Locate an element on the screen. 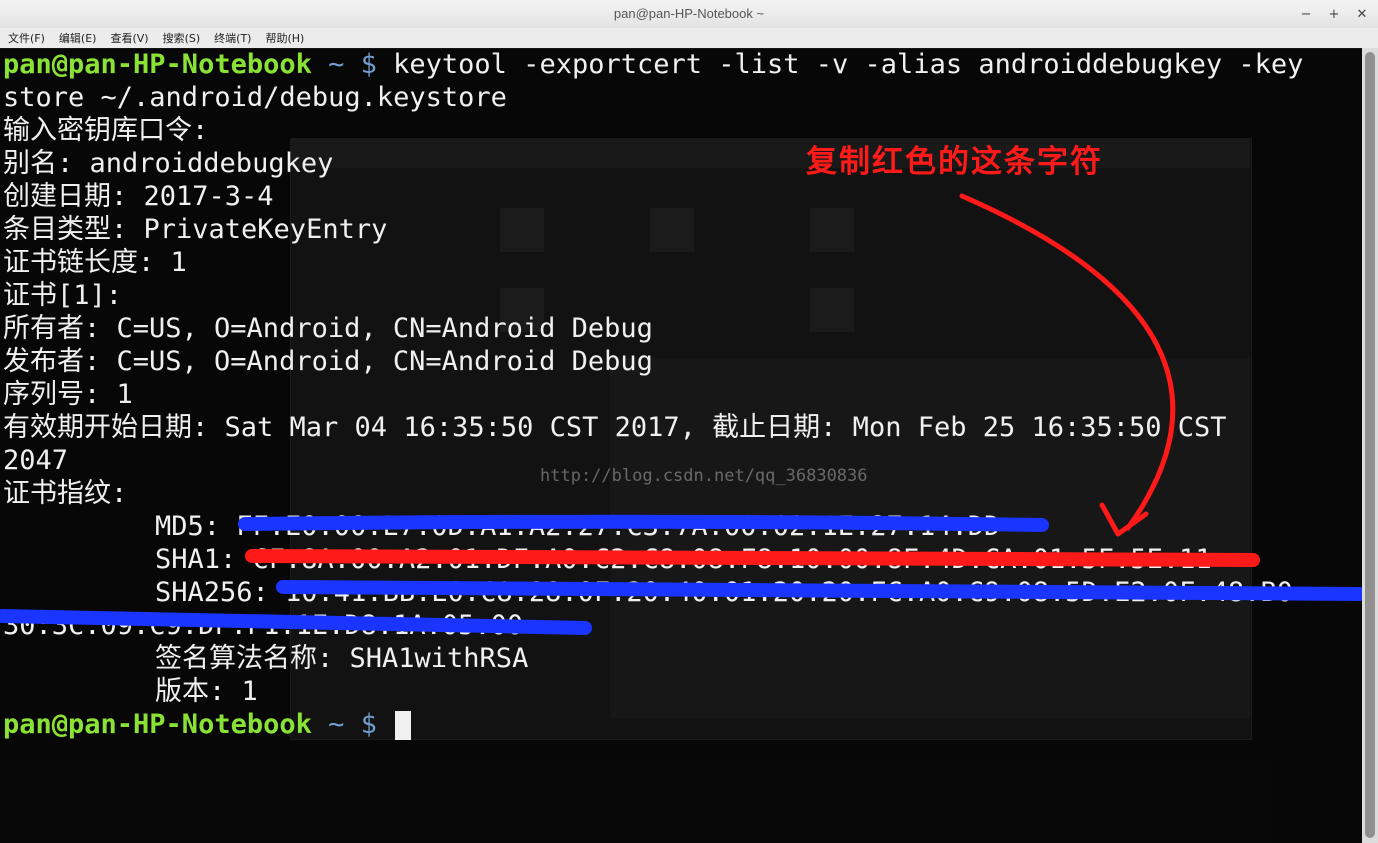 The height and width of the screenshot is (843, 1378). output-line: 证书[1]: is located at coordinates (63, 295).